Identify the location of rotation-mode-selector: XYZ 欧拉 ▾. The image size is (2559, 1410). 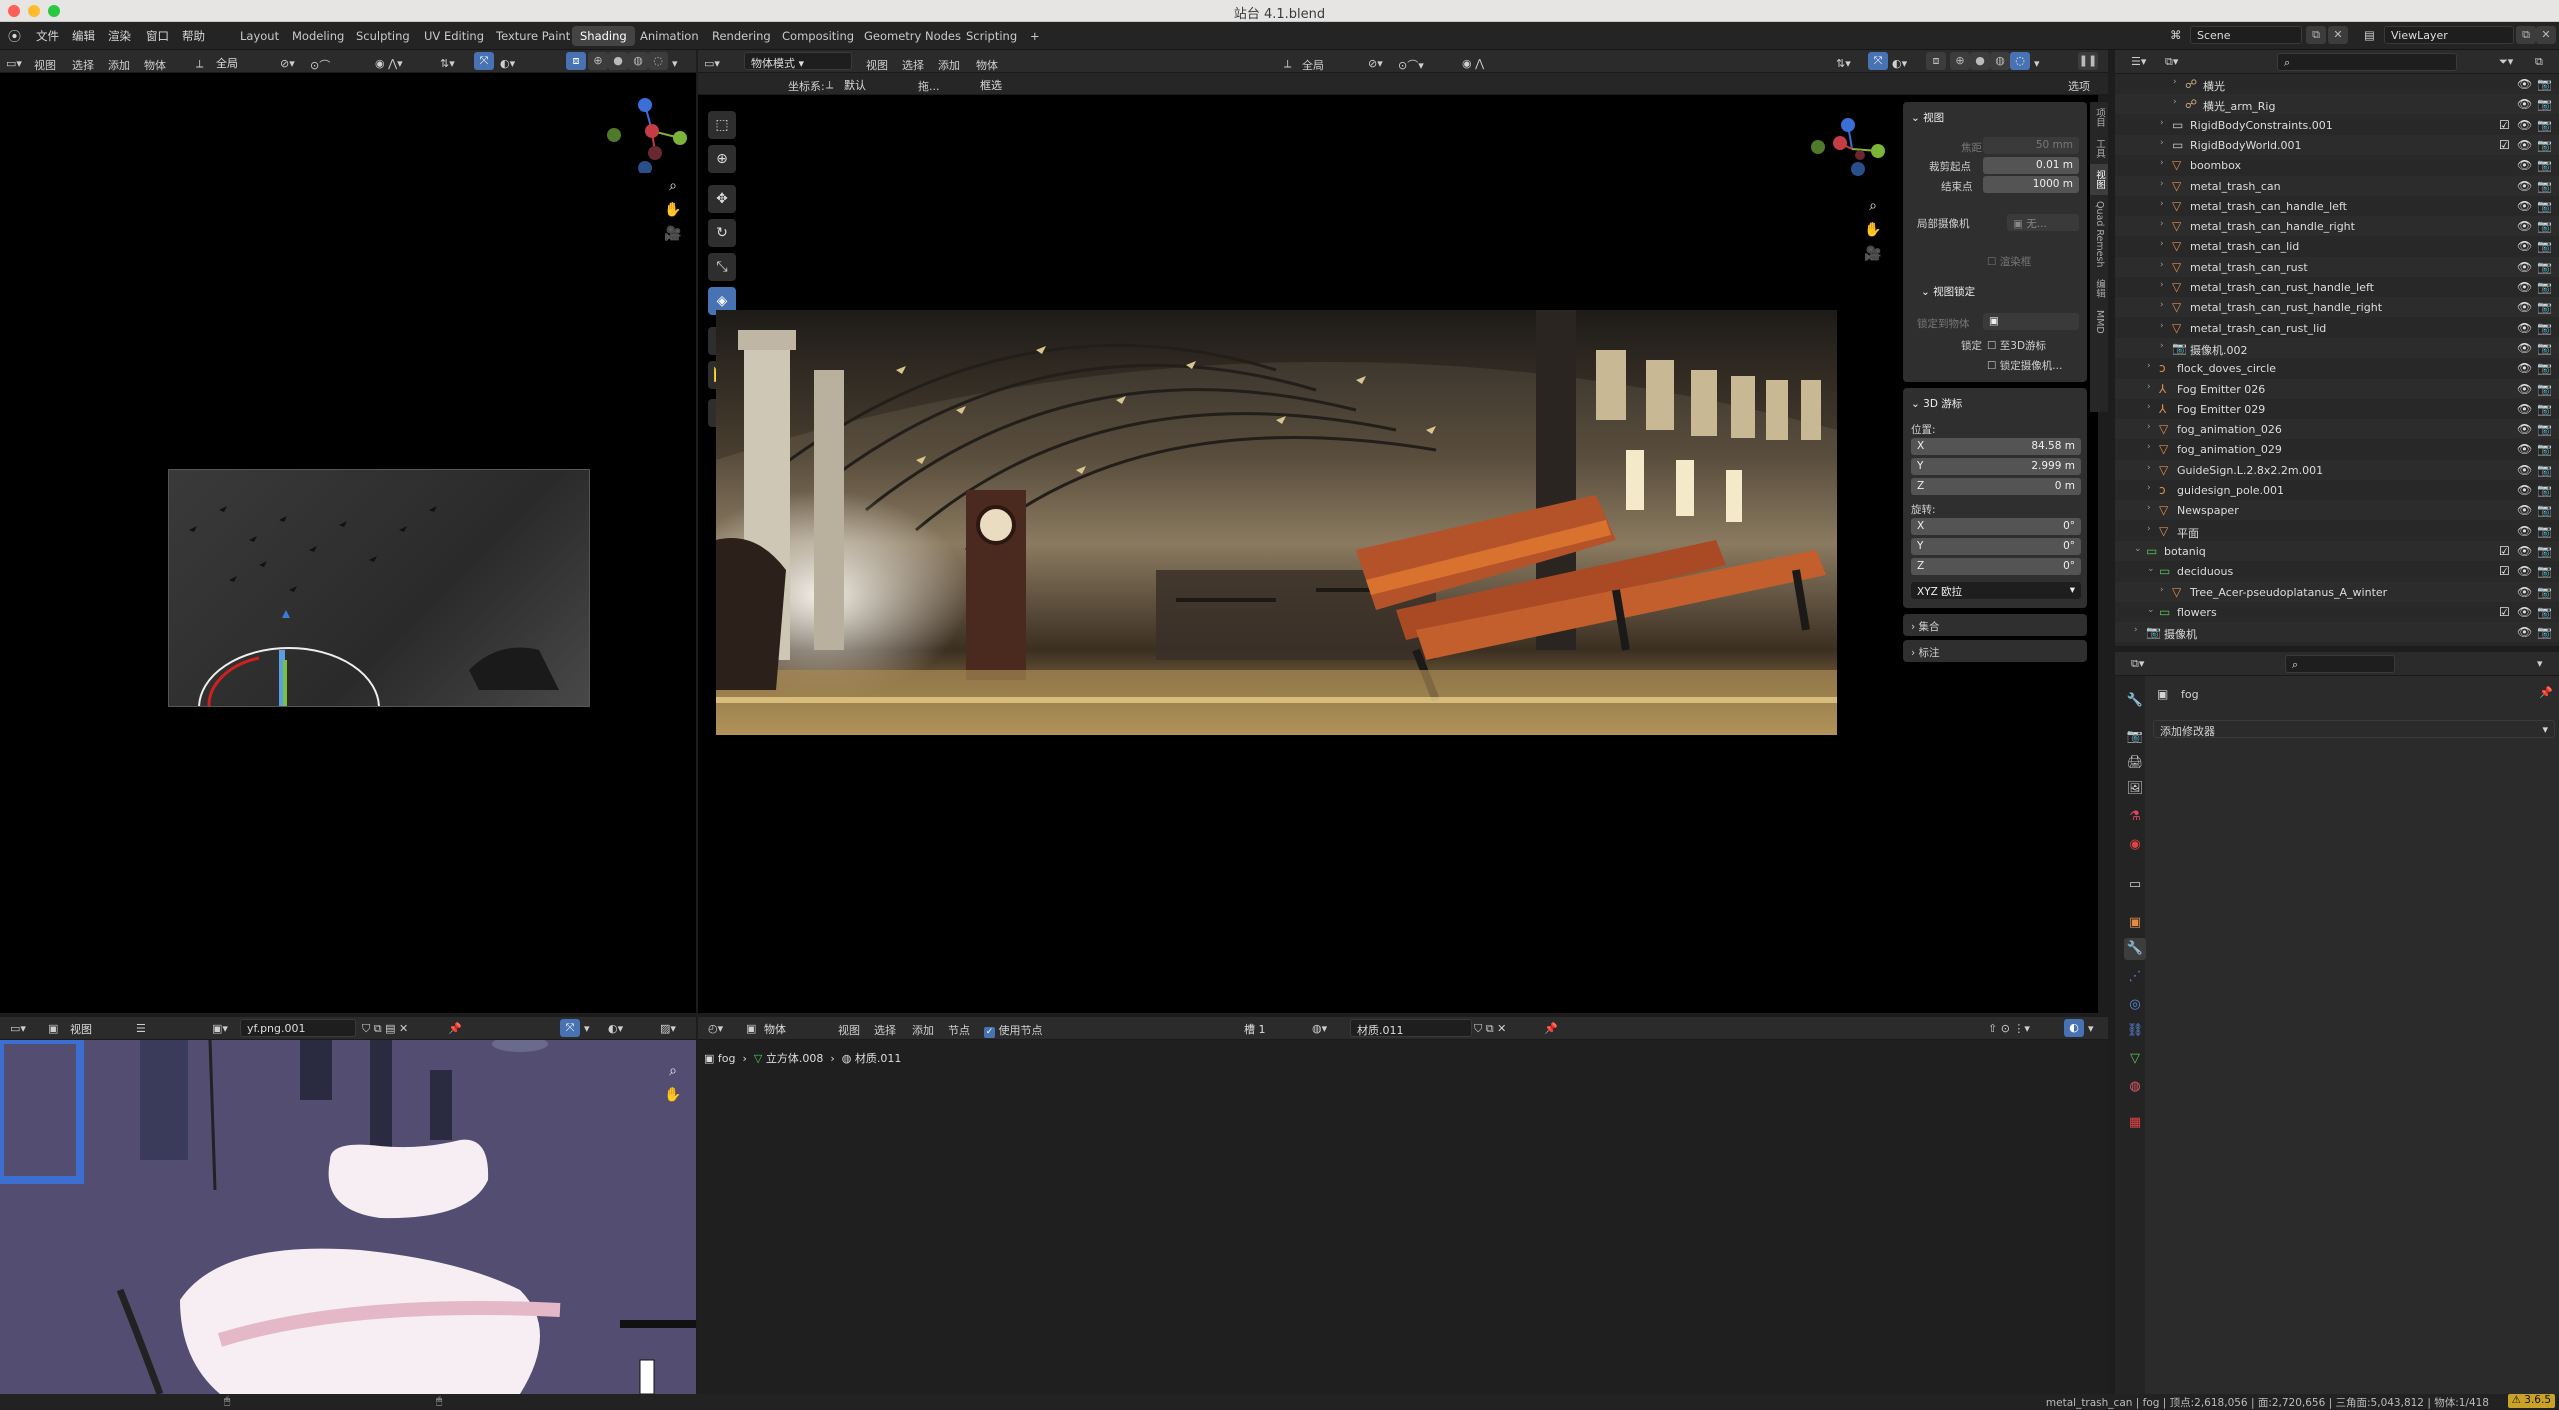
(1996, 590).